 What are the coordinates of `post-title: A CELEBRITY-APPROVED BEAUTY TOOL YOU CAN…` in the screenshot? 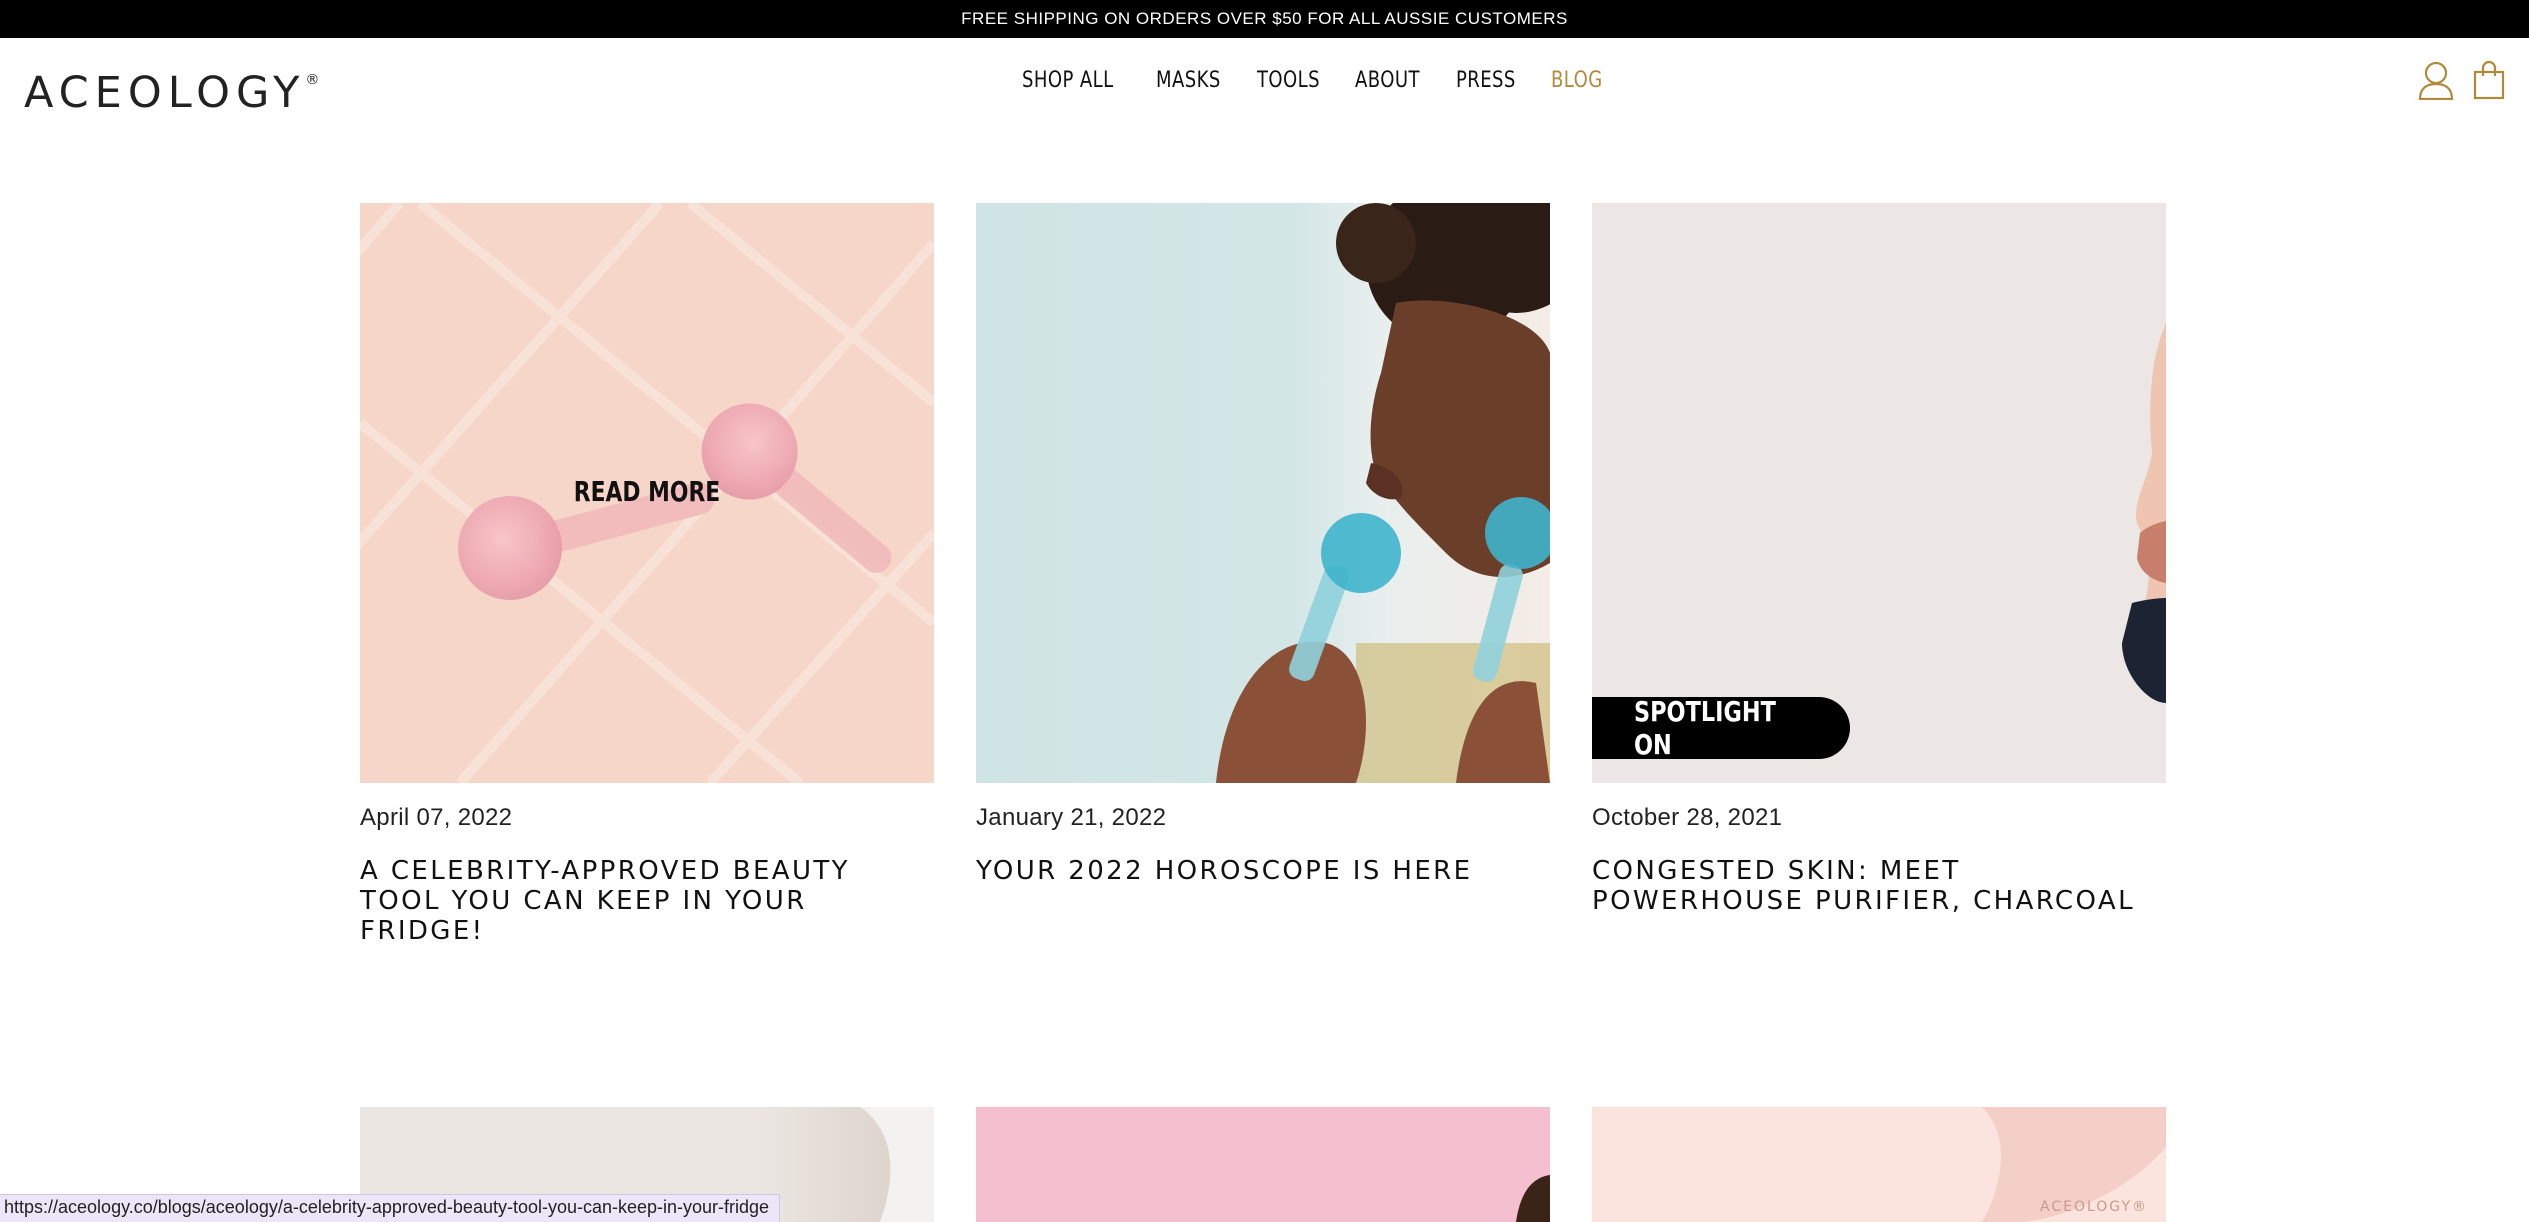 It's located at (647, 901).